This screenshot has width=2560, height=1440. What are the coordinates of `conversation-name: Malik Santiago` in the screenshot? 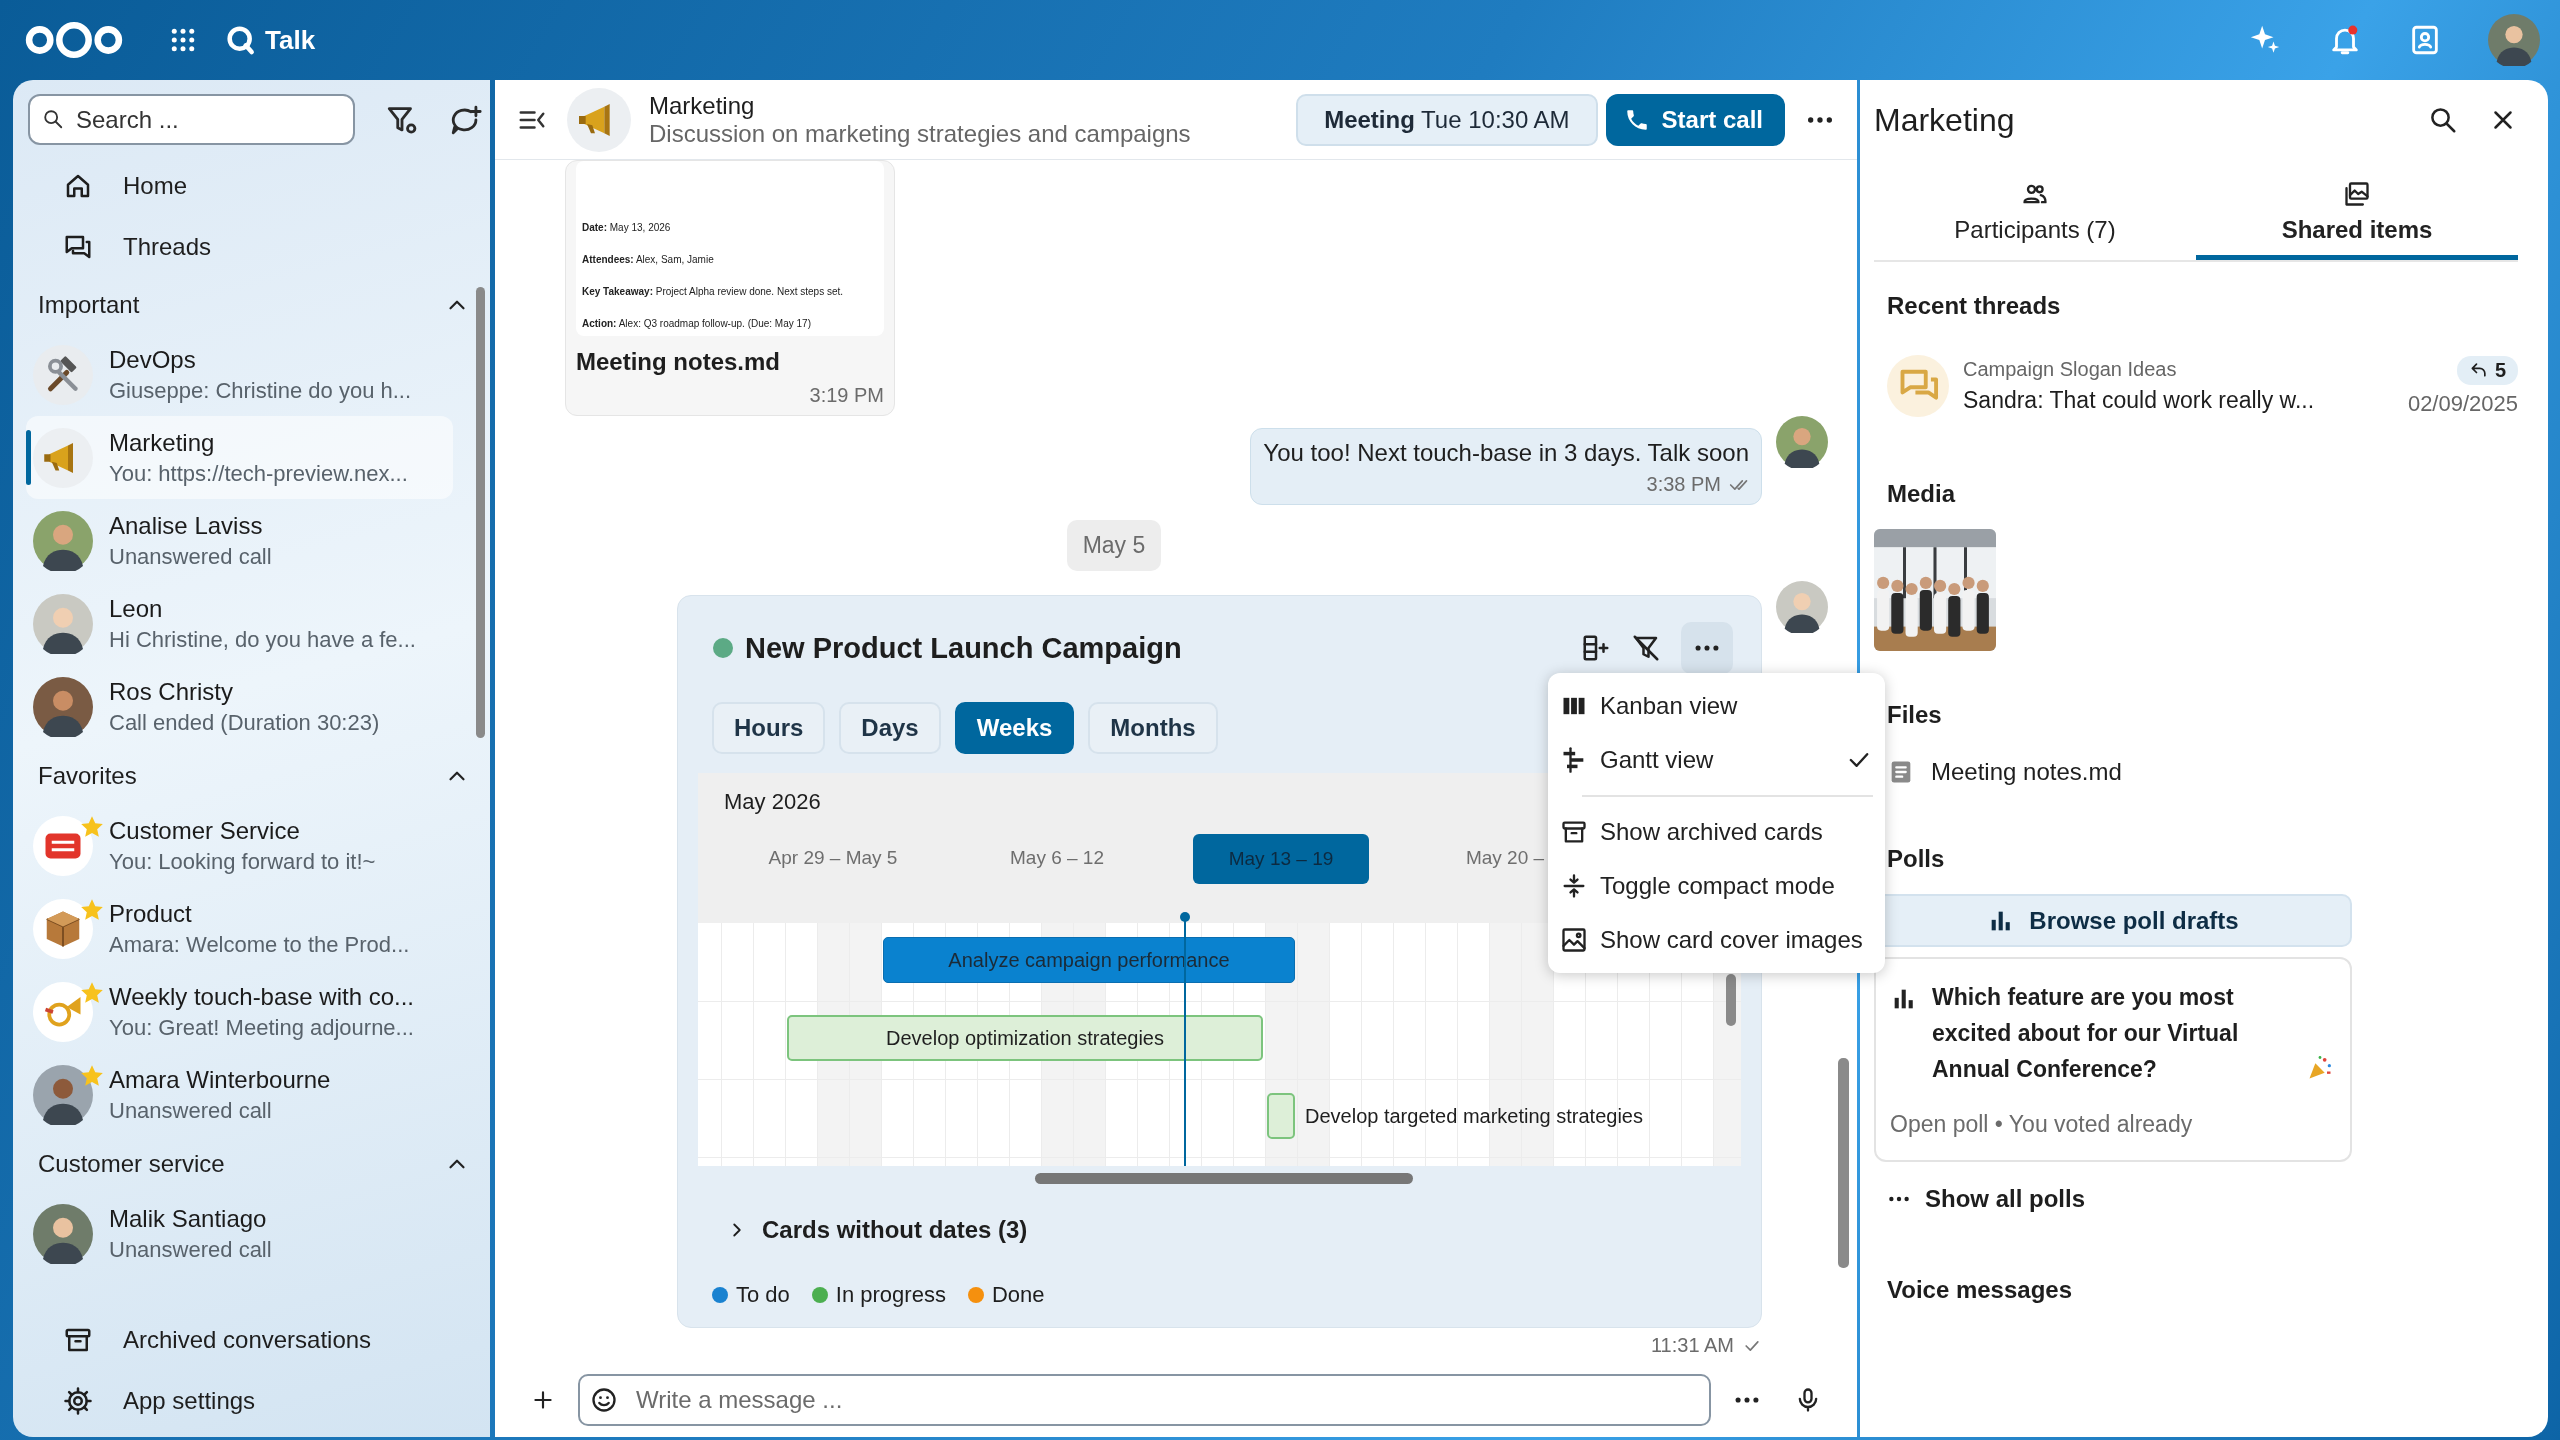 It's located at (188, 1218).